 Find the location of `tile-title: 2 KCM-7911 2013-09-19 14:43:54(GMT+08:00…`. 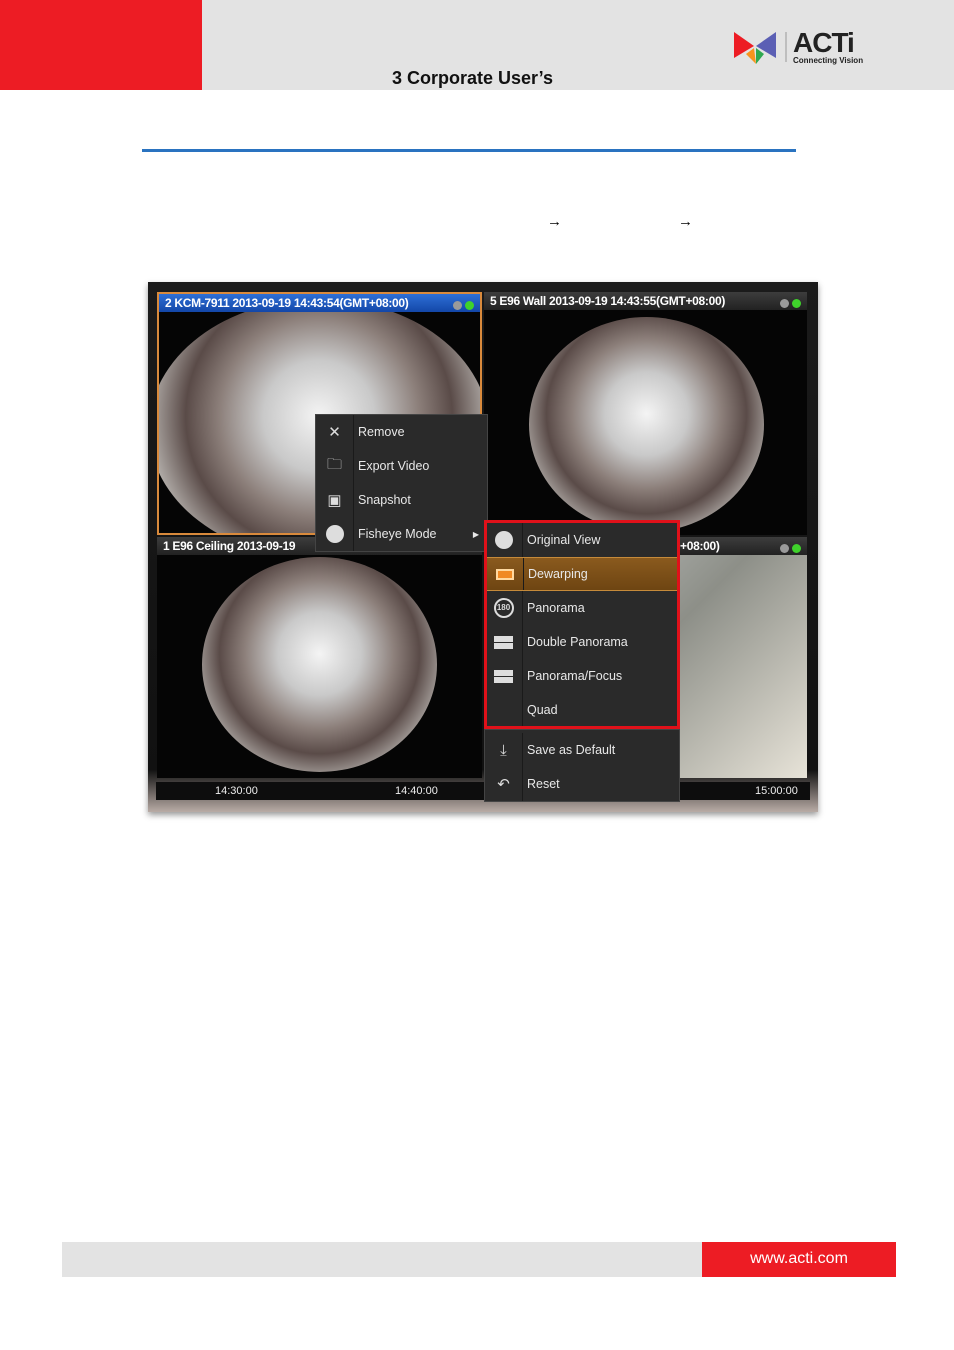

tile-title: 2 KCM-7911 2013-09-19 14:43:54(GMT+08:00… is located at coordinates (319, 303).